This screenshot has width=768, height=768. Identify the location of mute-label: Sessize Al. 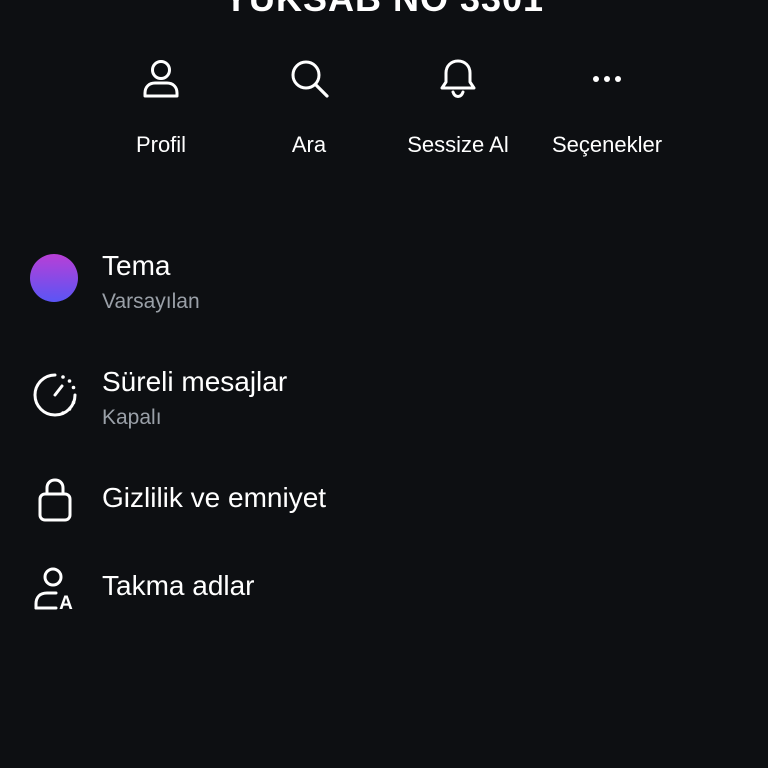
(458, 144).